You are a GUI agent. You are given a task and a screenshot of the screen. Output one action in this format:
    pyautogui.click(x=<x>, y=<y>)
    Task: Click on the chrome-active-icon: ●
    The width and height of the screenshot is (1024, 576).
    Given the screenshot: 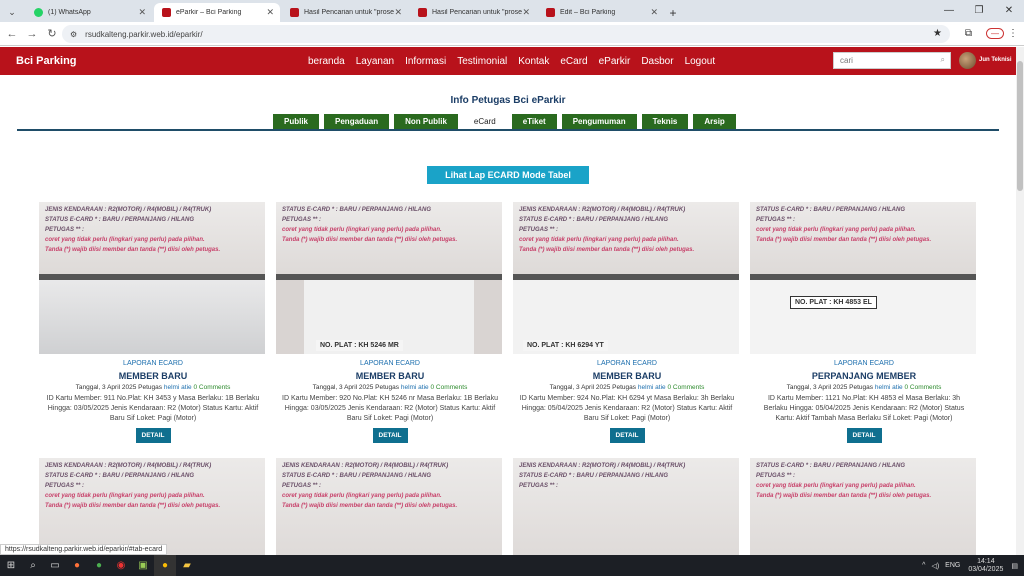 What is the action you would take?
    pyautogui.click(x=165, y=565)
    